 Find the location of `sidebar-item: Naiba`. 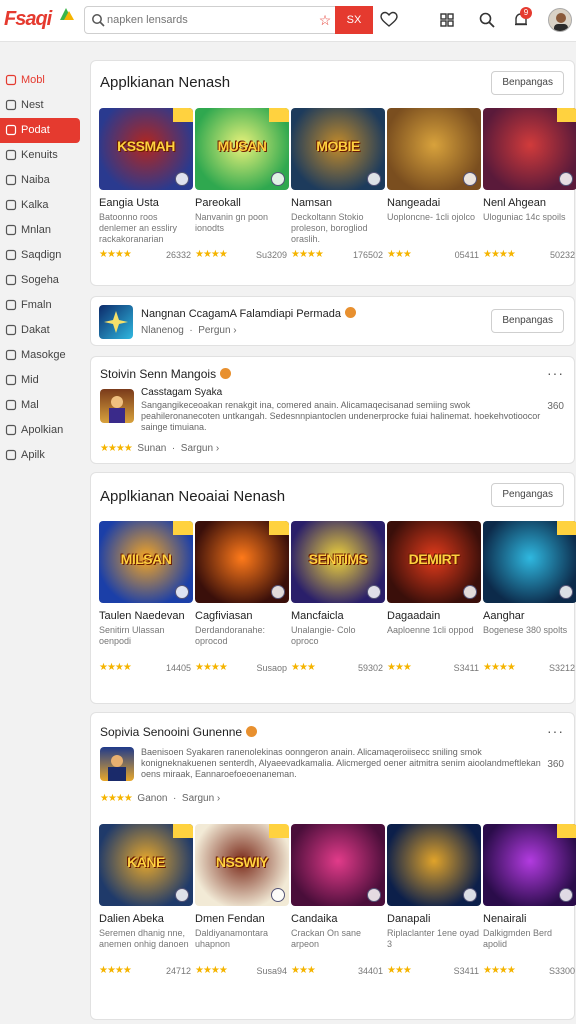

sidebar-item: Naiba is located at coordinates (41, 180).